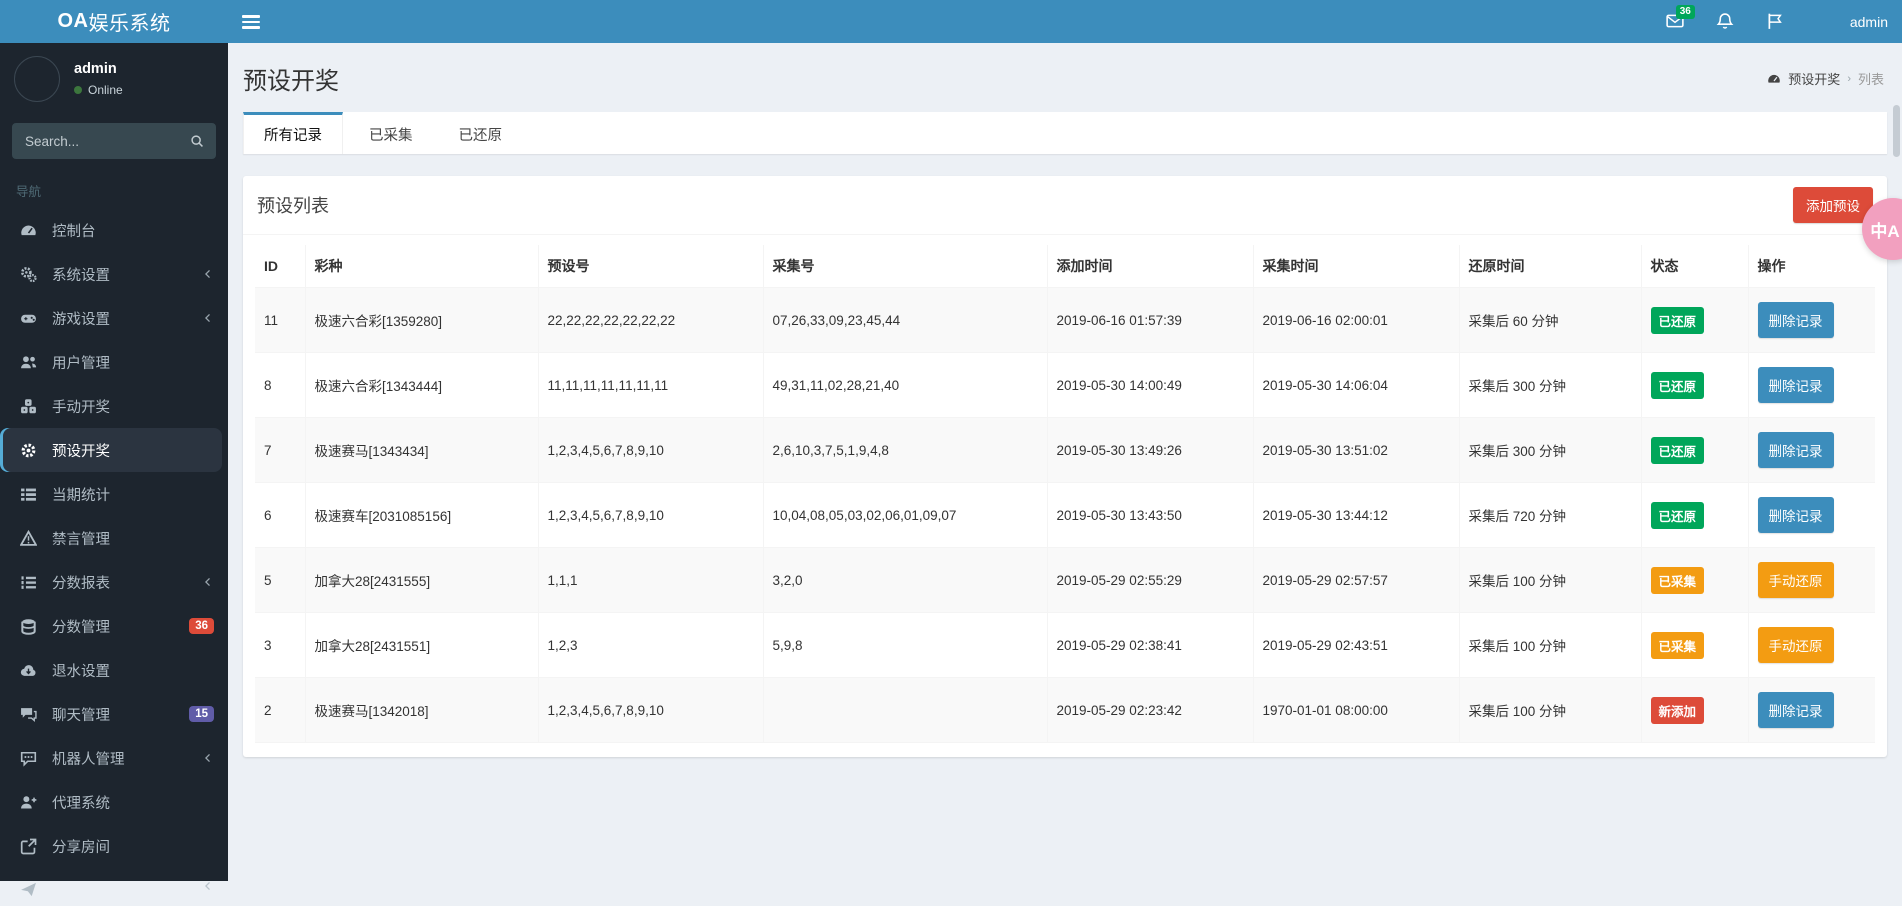 The image size is (1902, 906). What do you see at coordinates (114, 21) in the screenshot?
I see `app-logo: OA 娱乐系统` at bounding box center [114, 21].